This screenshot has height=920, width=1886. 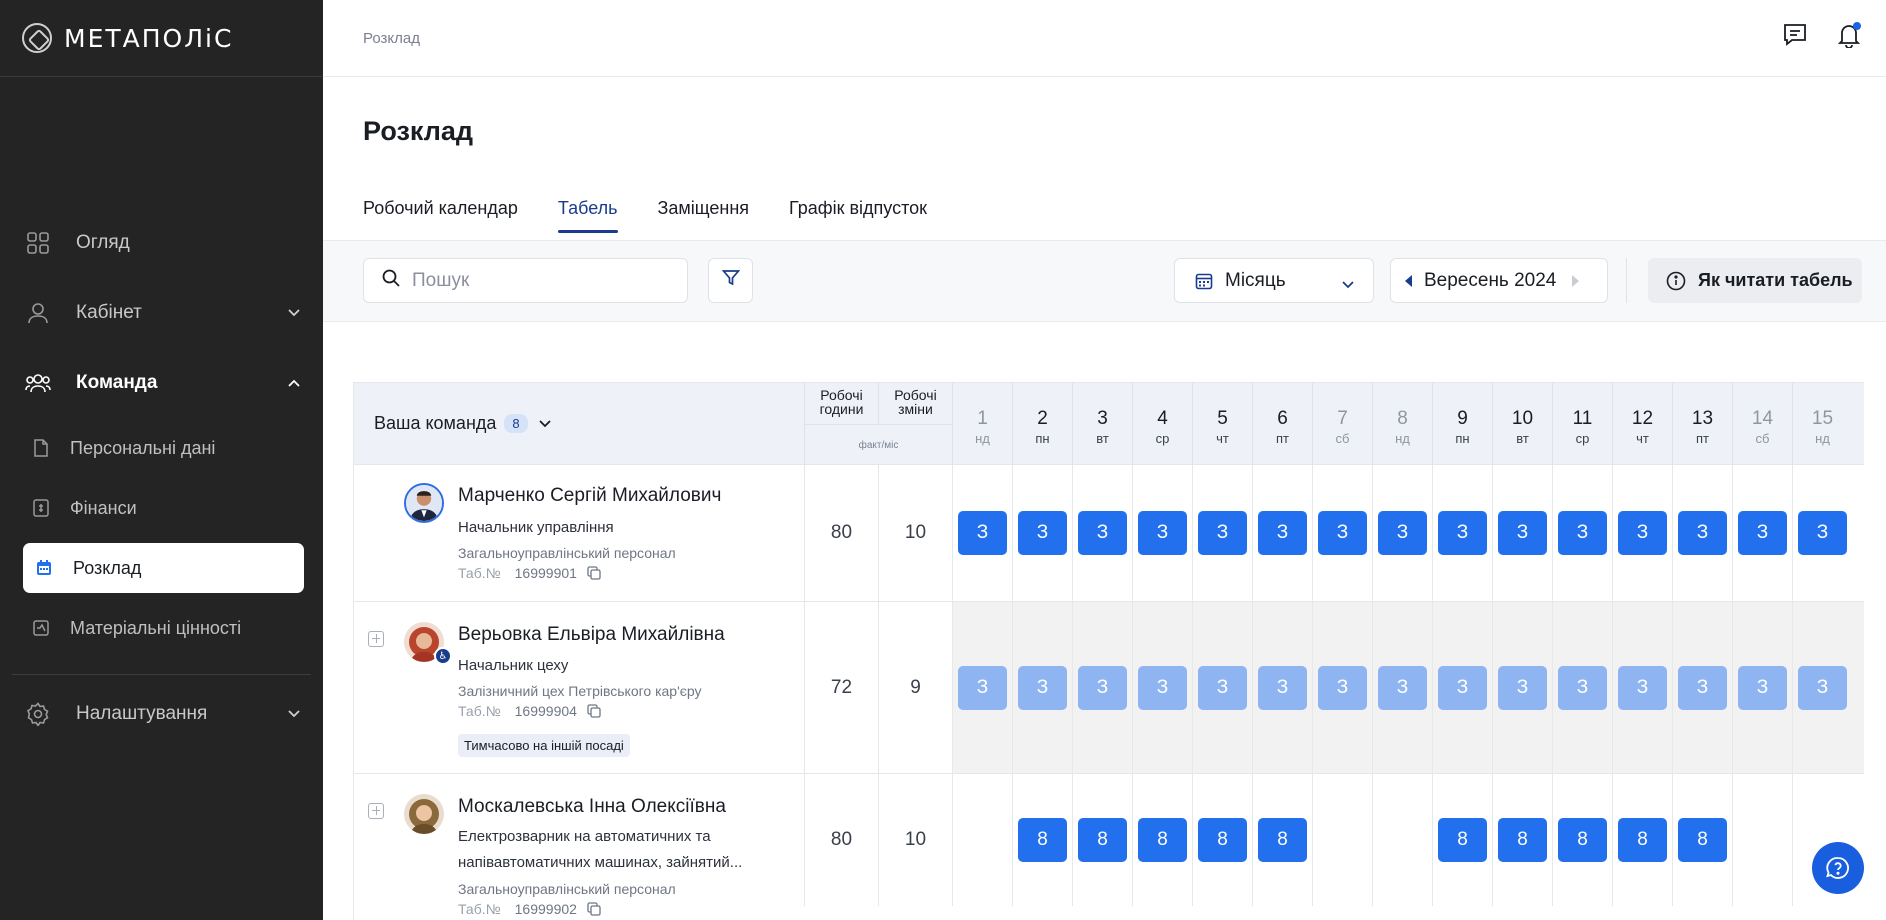 I want to click on bell-icon, so click(x=1849, y=35).